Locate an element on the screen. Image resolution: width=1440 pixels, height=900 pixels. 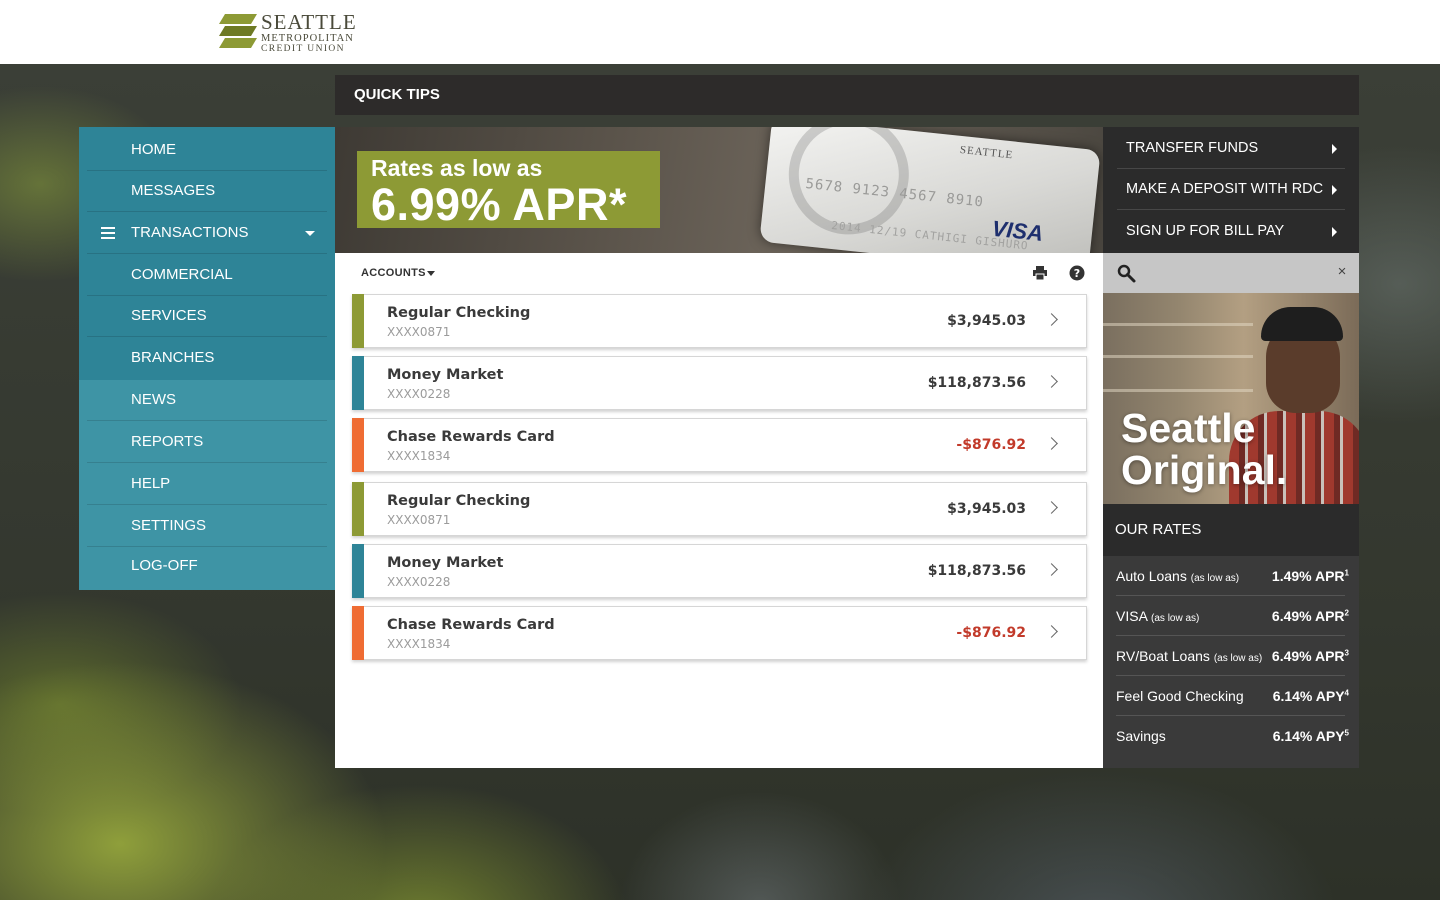
sidebar-item-services: SERVICES is located at coordinates (207, 316).